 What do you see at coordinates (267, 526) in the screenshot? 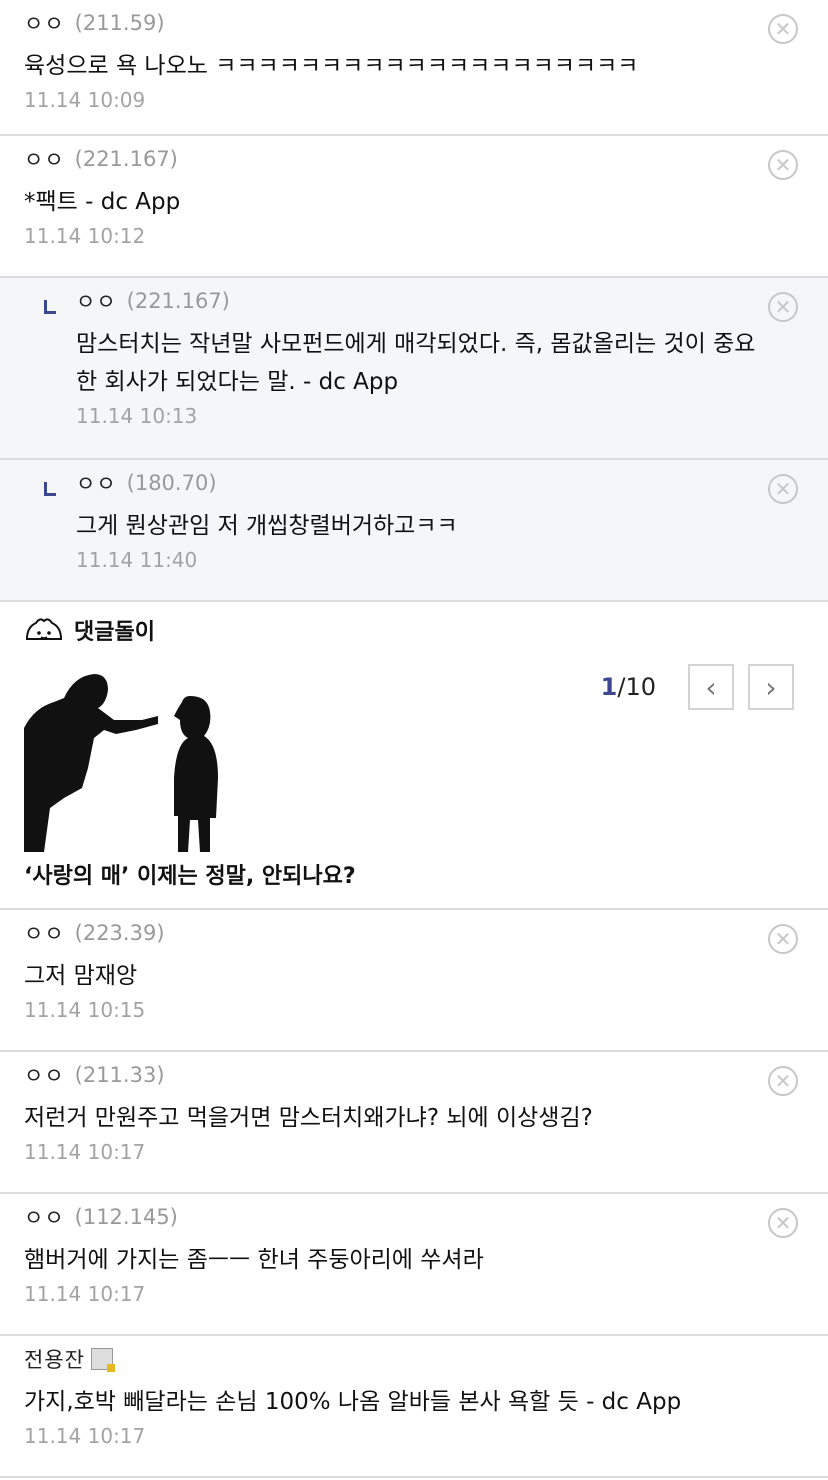
I see `comment-text: 그게 뭔상관임 저 개씹창렬버거하고ㅋㅋ` at bounding box center [267, 526].